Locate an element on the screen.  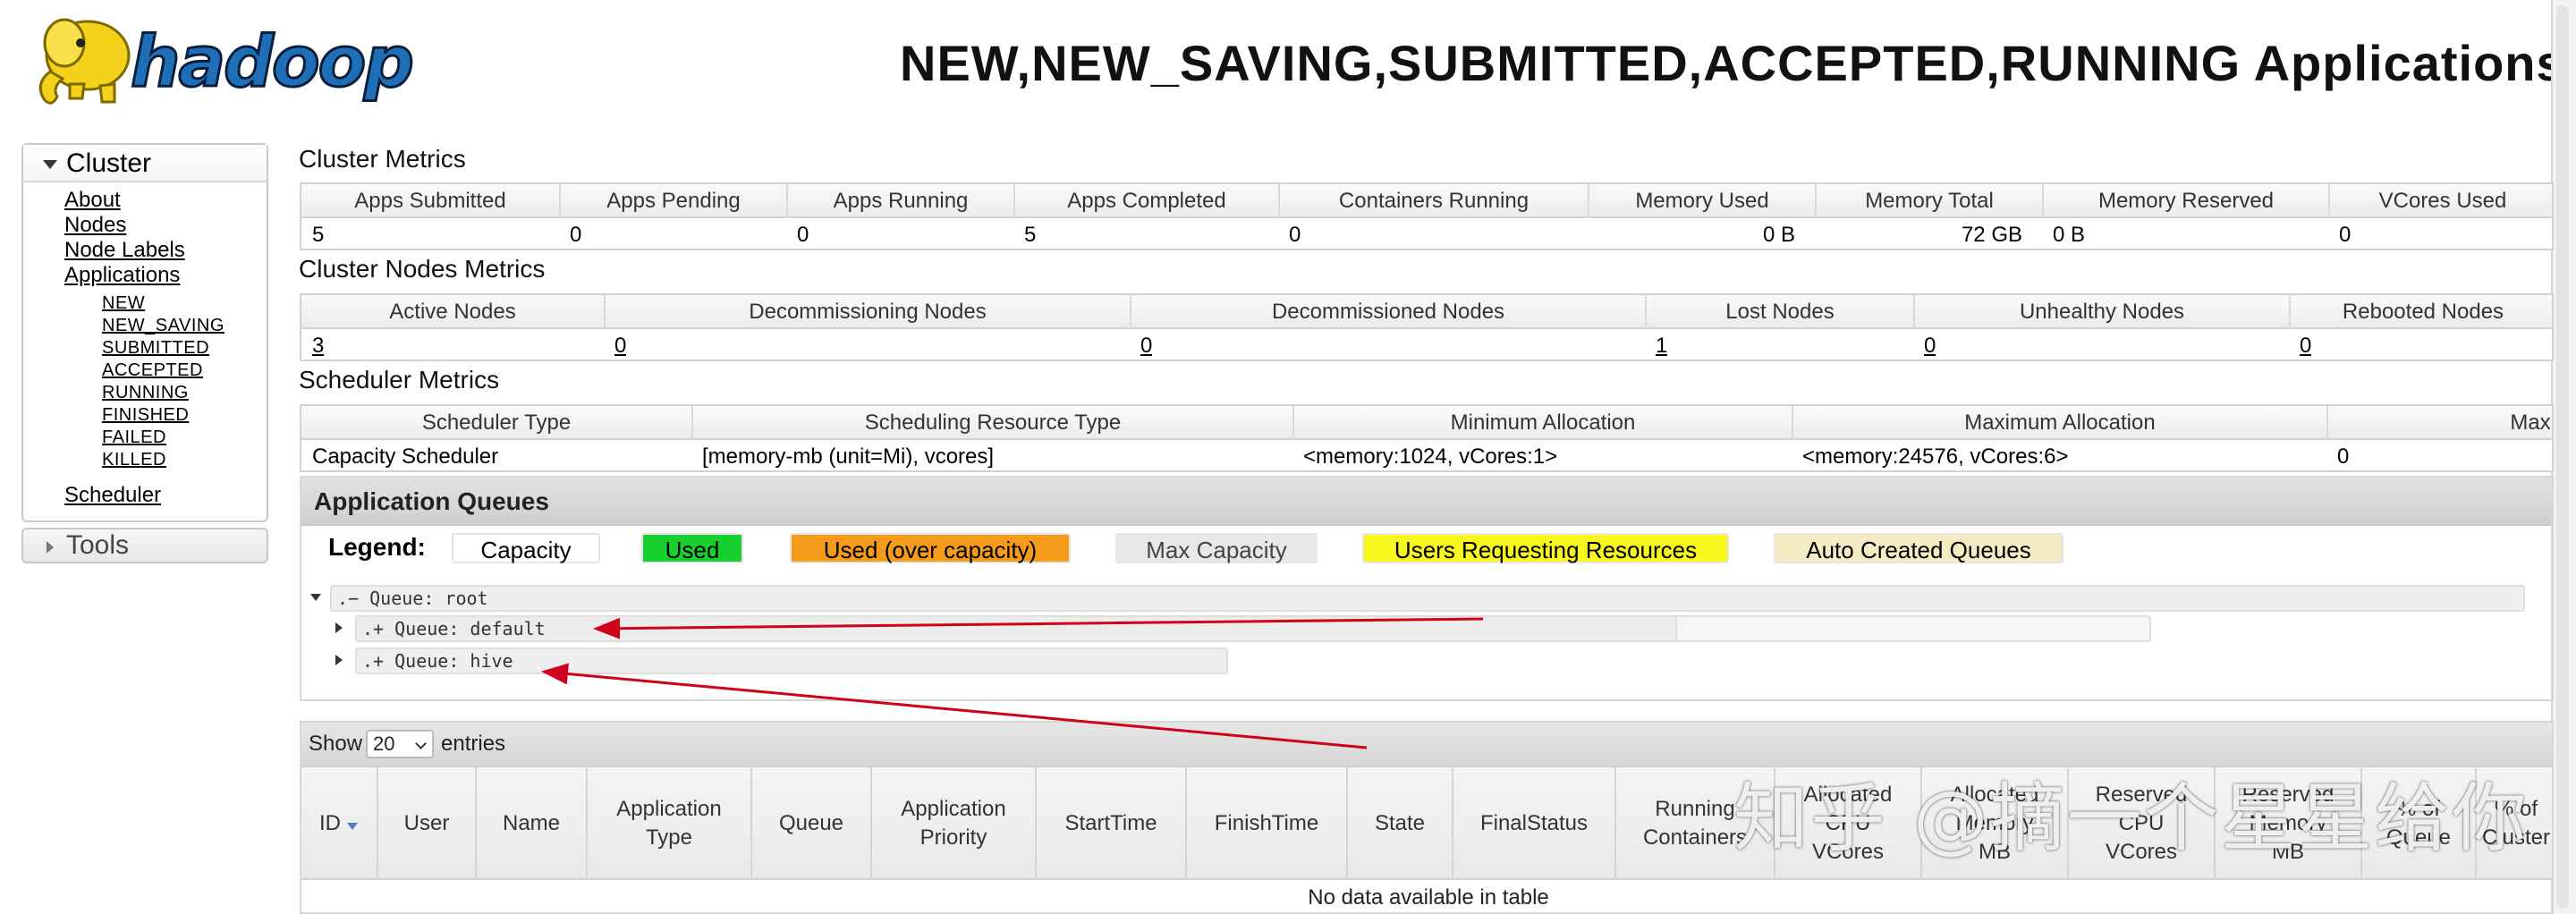
apps-completed-value: 5 is located at coordinates (1030, 235).